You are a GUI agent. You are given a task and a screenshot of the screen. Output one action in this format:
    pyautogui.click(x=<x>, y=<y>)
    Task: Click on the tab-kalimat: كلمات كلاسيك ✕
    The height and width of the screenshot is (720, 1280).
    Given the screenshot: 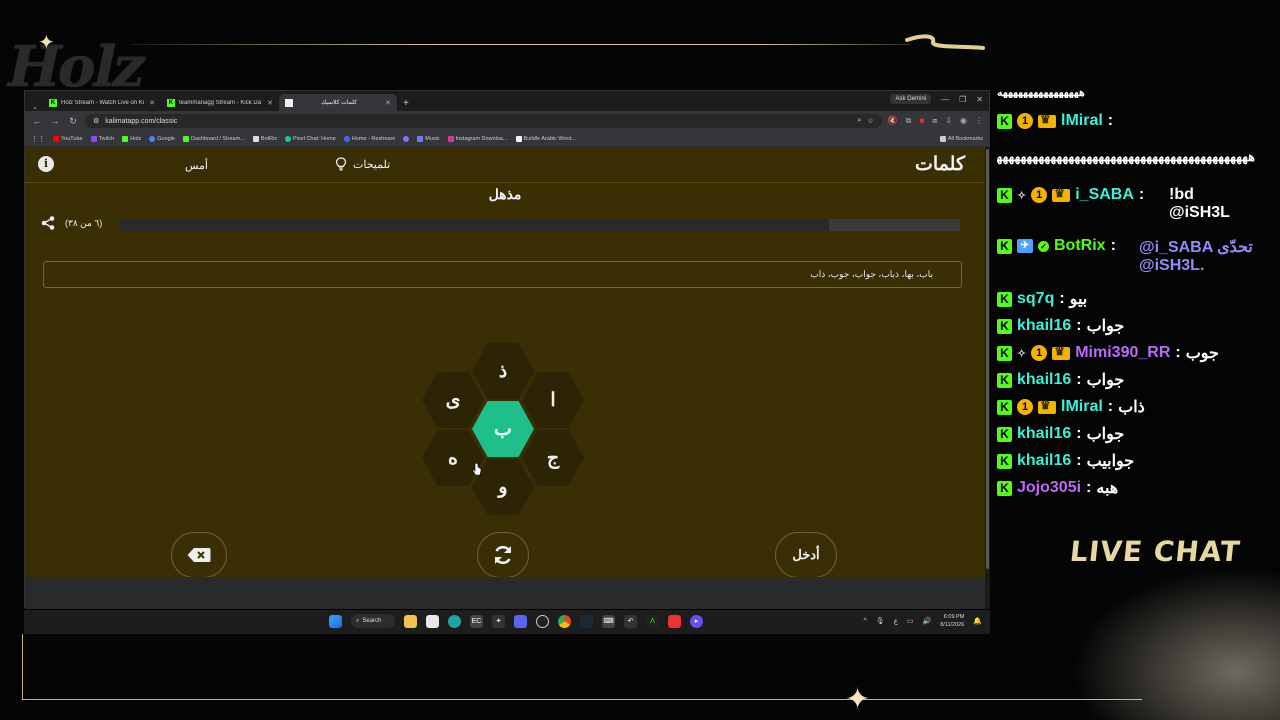 What is the action you would take?
    pyautogui.click(x=338, y=102)
    